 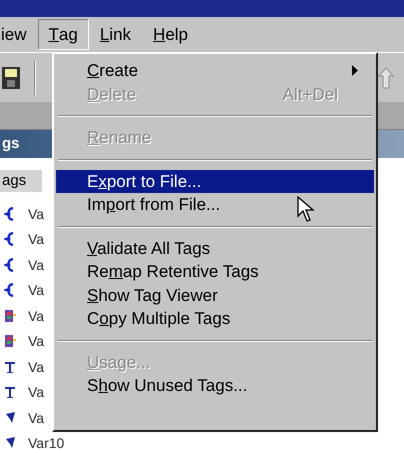 I want to click on panel-title: gs, so click(x=11, y=144).